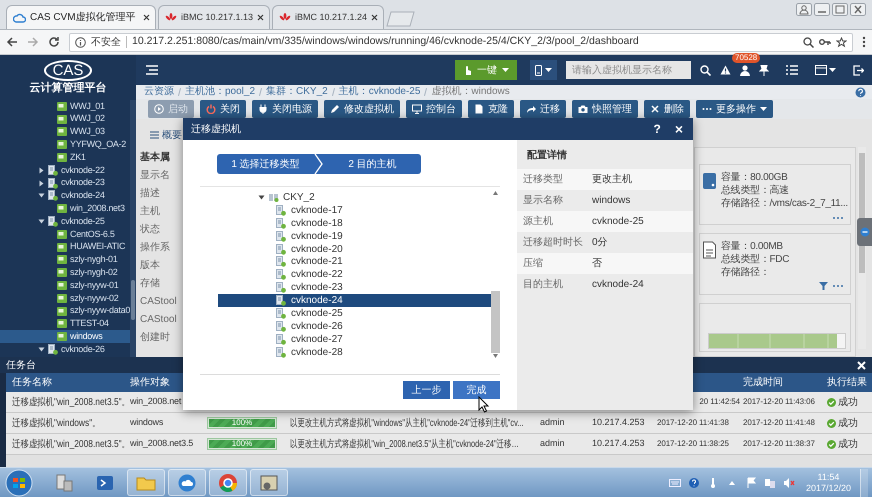 This screenshot has height=497, width=872. I want to click on document-icon, so click(709, 250).